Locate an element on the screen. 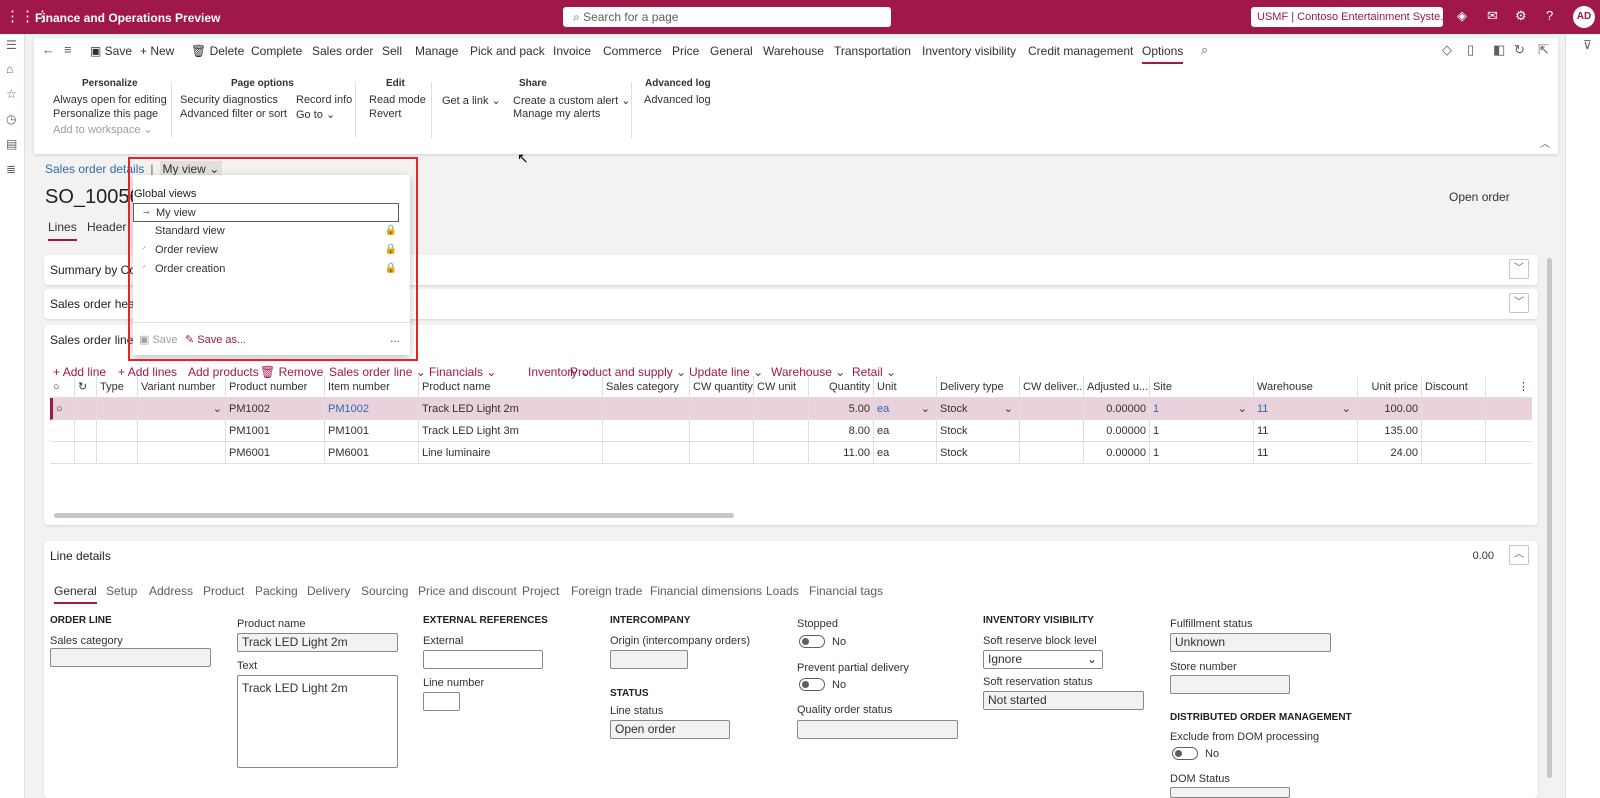 Image resolution: width=1600 pixels, height=798 pixels. favorites-icon: ☆ is located at coordinates (11, 94).